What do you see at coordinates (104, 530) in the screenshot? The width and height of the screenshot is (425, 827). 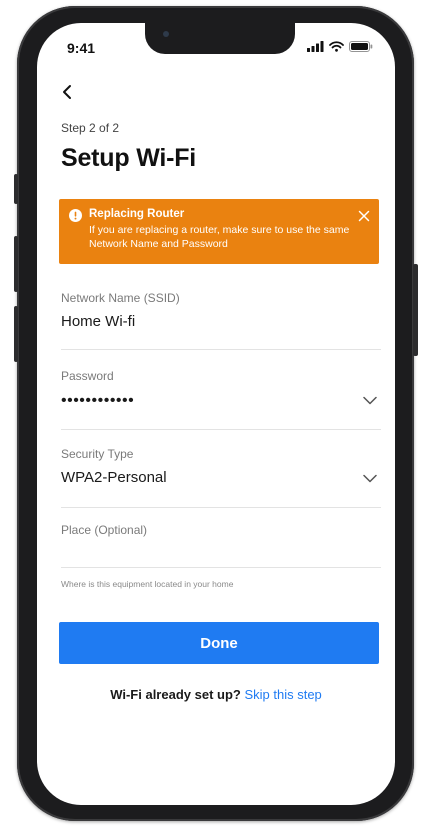 I see `place-label: Place (Optional)` at bounding box center [104, 530].